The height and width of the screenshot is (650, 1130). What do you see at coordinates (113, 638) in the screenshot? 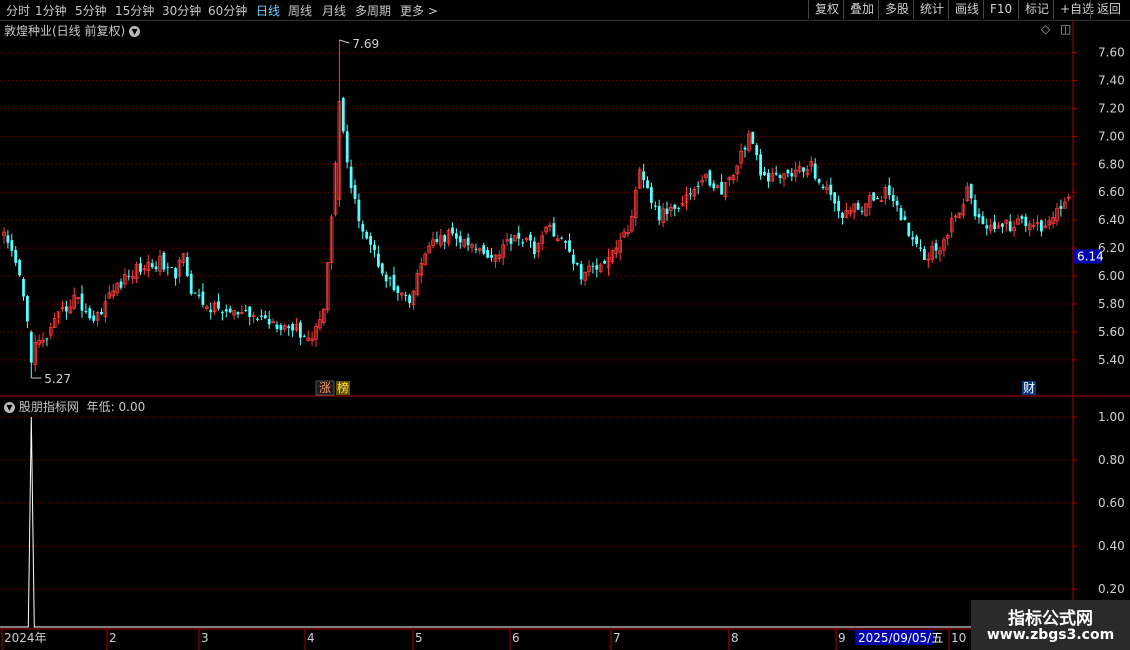
I see `time-axis-label: 2` at bounding box center [113, 638].